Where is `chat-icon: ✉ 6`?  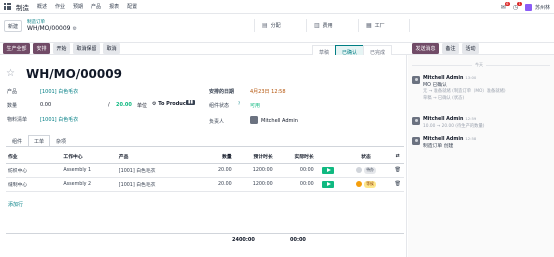
chat-icon: ✉ 6 is located at coordinates (505, 6).